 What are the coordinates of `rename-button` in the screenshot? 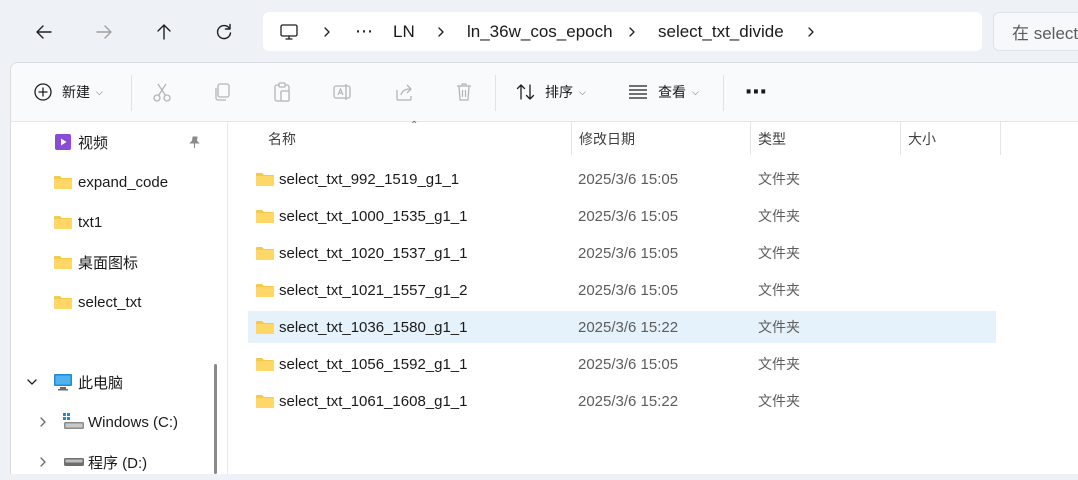 It's located at (342, 92).